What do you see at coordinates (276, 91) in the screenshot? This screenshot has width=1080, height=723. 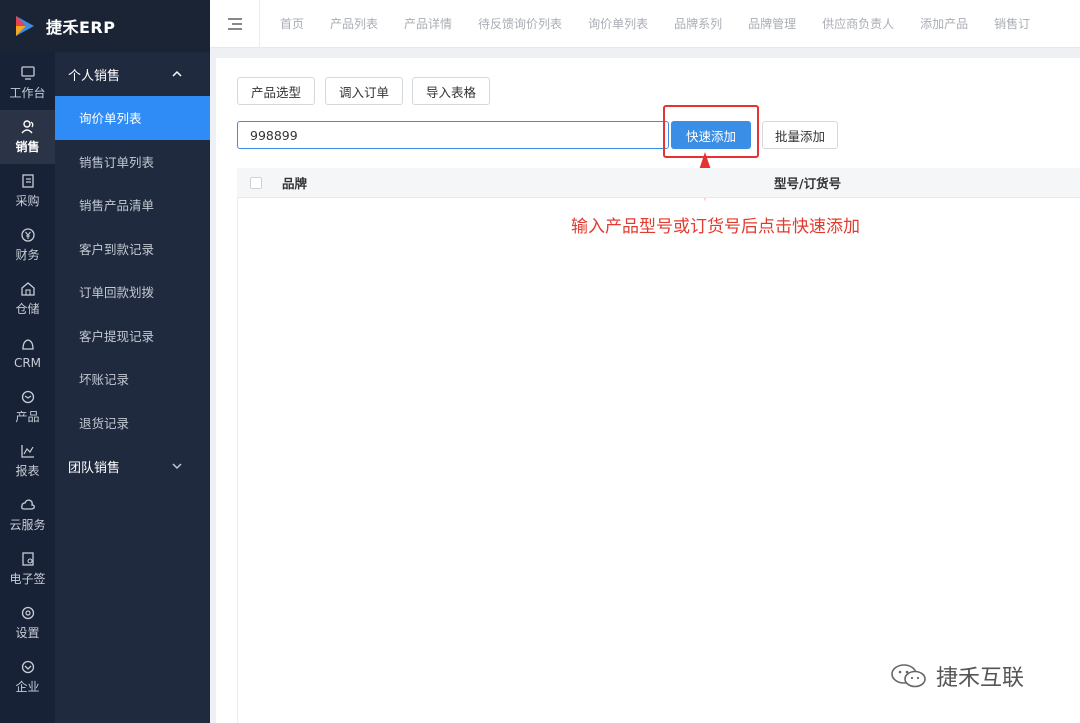 I see `product-select-button: 产品选型` at bounding box center [276, 91].